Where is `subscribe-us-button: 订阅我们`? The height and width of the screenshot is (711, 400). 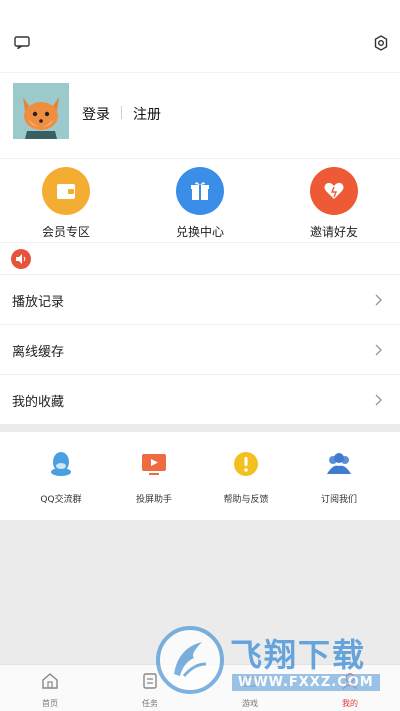 subscribe-us-button: 订阅我们 is located at coordinates (339, 477).